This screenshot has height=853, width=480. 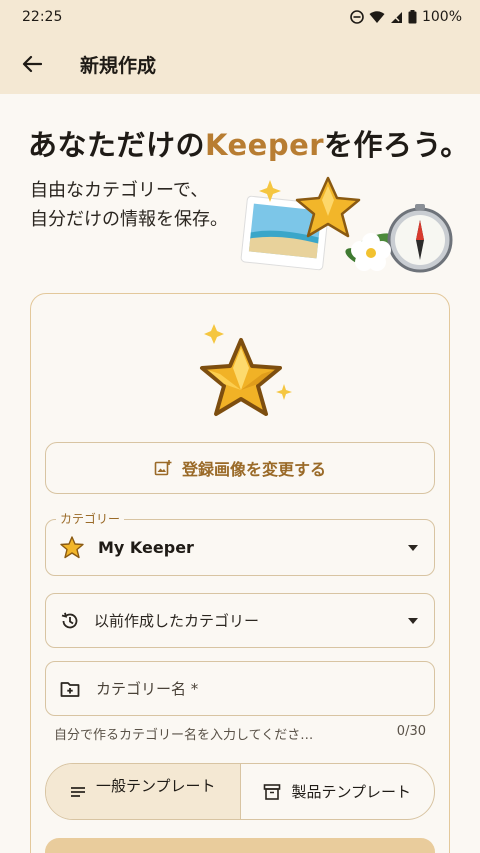 I want to click on arrow-left-icon, so click(x=32, y=64).